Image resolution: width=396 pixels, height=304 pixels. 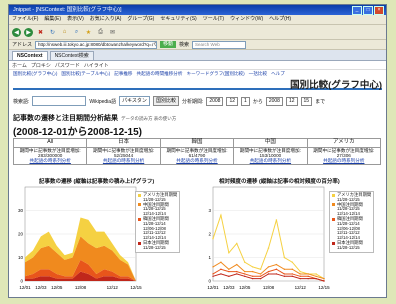 What do you see at coordinates (197, 32) in the screenshot?
I see `toolbar: ◀ ▶ ✖ ↻ ⌂ ⌕ ★ ⎙ ✉` at bounding box center [197, 32].